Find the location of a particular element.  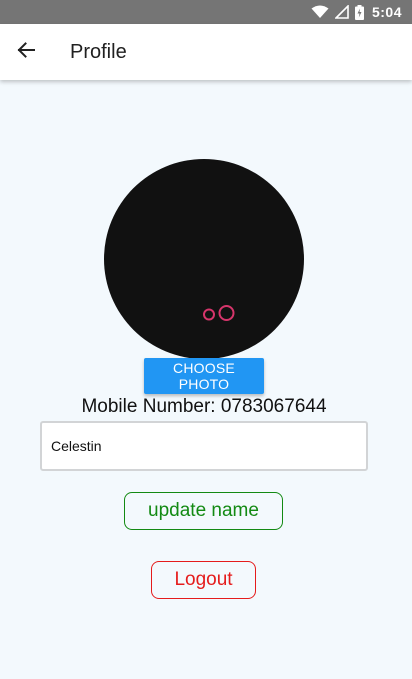

arrow-left-icon is located at coordinates (26, 52).